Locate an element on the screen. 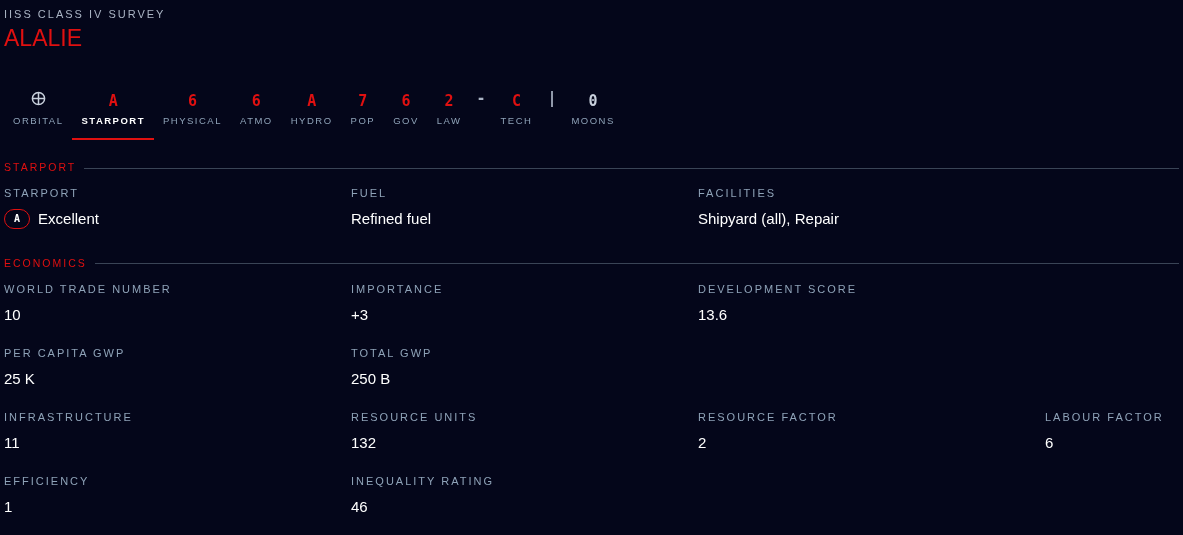 Image resolution: width=1183 pixels, height=535 pixels. field-label: LABOUR FACTOR is located at coordinates (1105, 416).